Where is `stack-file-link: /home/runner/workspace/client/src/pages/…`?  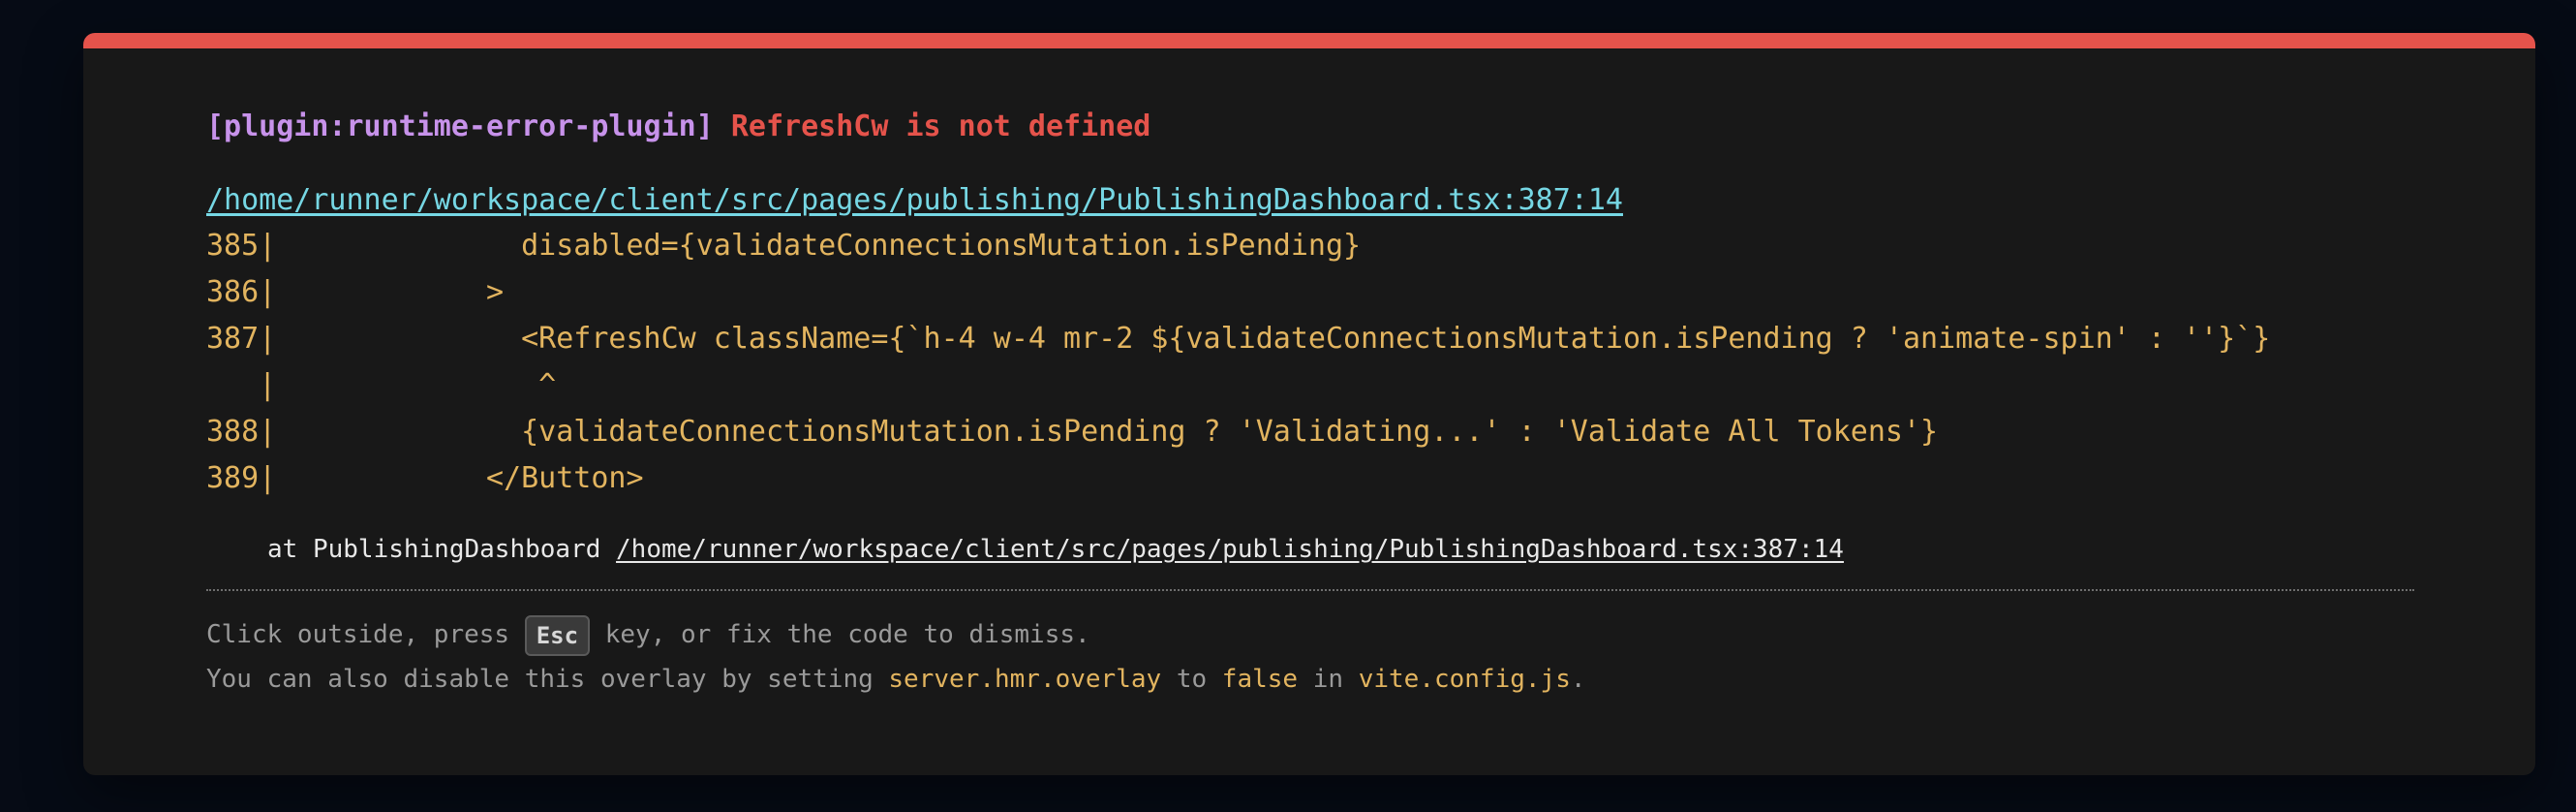
stack-file-link: /home/runner/workspace/client/src/pages/… is located at coordinates (1230, 549).